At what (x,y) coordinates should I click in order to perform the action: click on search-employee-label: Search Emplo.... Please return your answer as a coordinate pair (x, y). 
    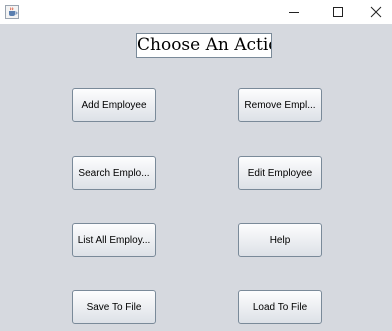
    Looking at the image, I should click on (114, 173).